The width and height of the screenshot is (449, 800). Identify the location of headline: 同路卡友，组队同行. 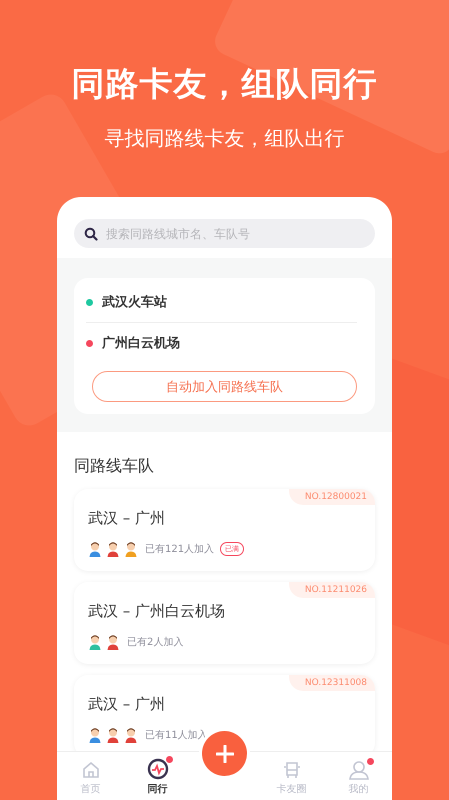
(225, 84).